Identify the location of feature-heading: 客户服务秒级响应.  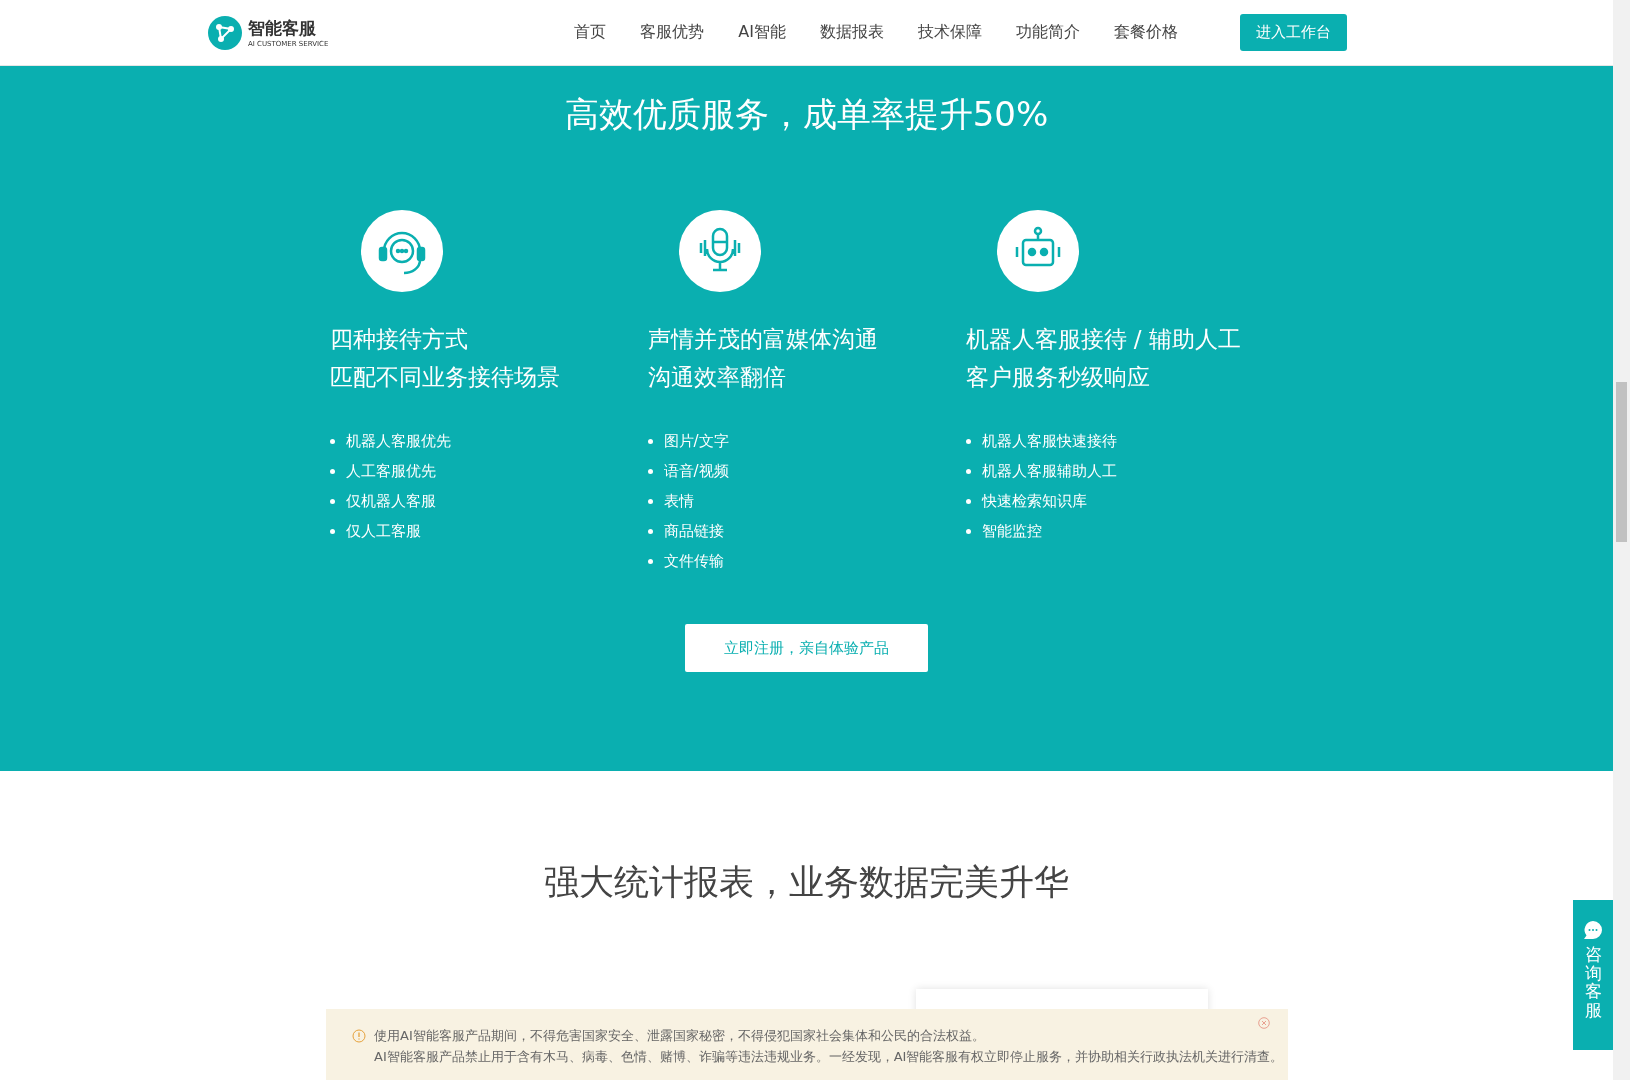
(1058, 377).